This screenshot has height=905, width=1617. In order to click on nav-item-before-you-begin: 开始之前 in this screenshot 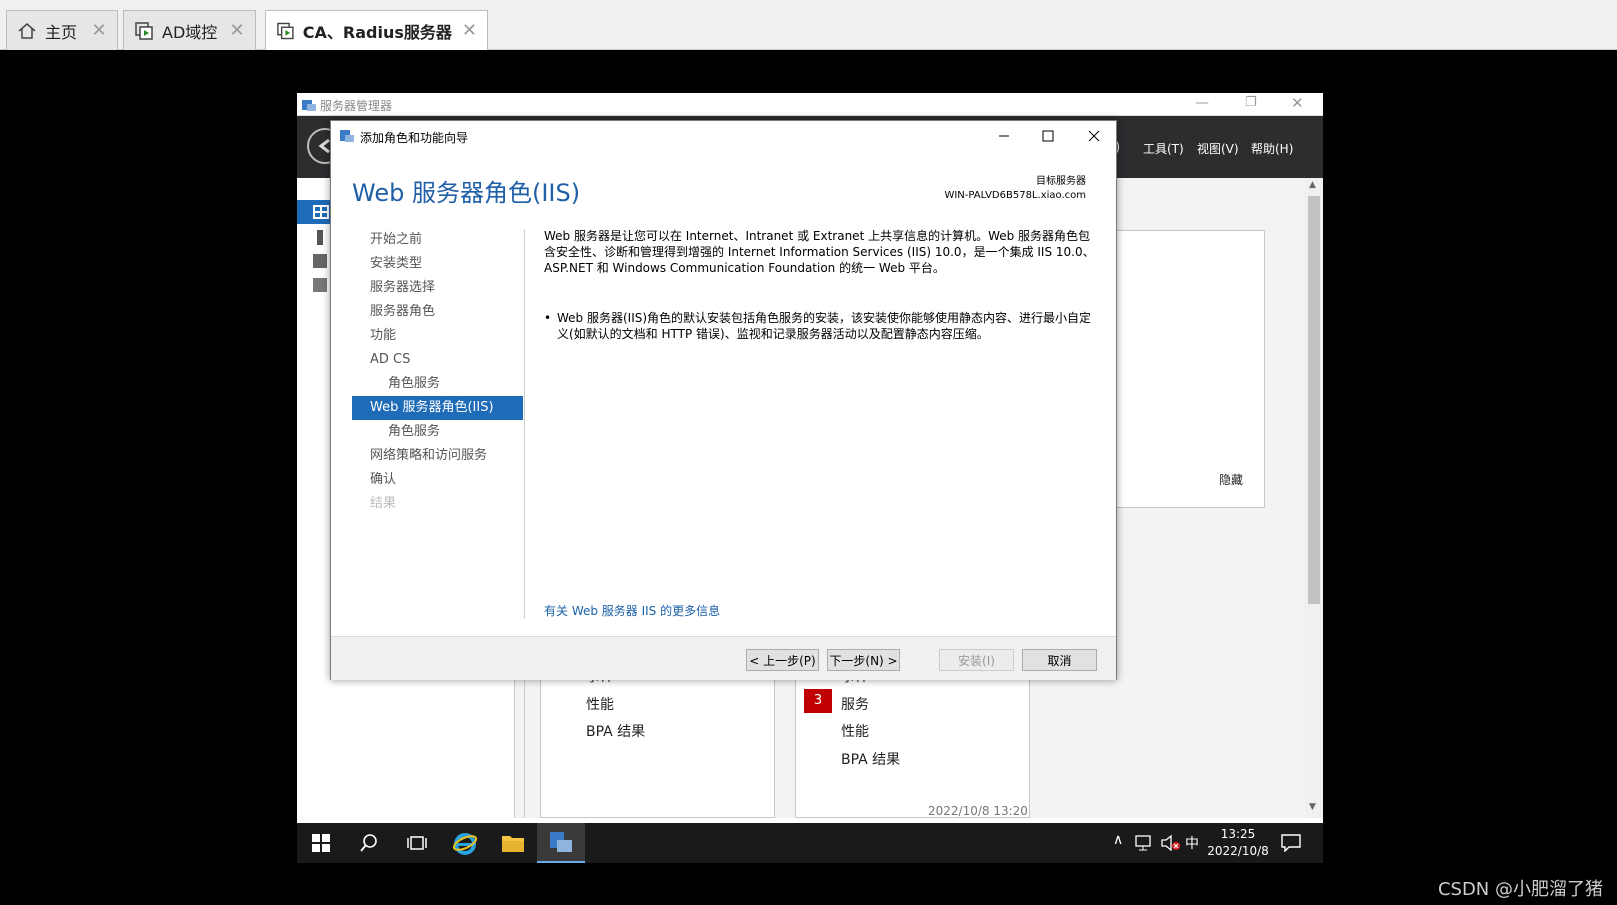, I will do `click(437, 240)`.